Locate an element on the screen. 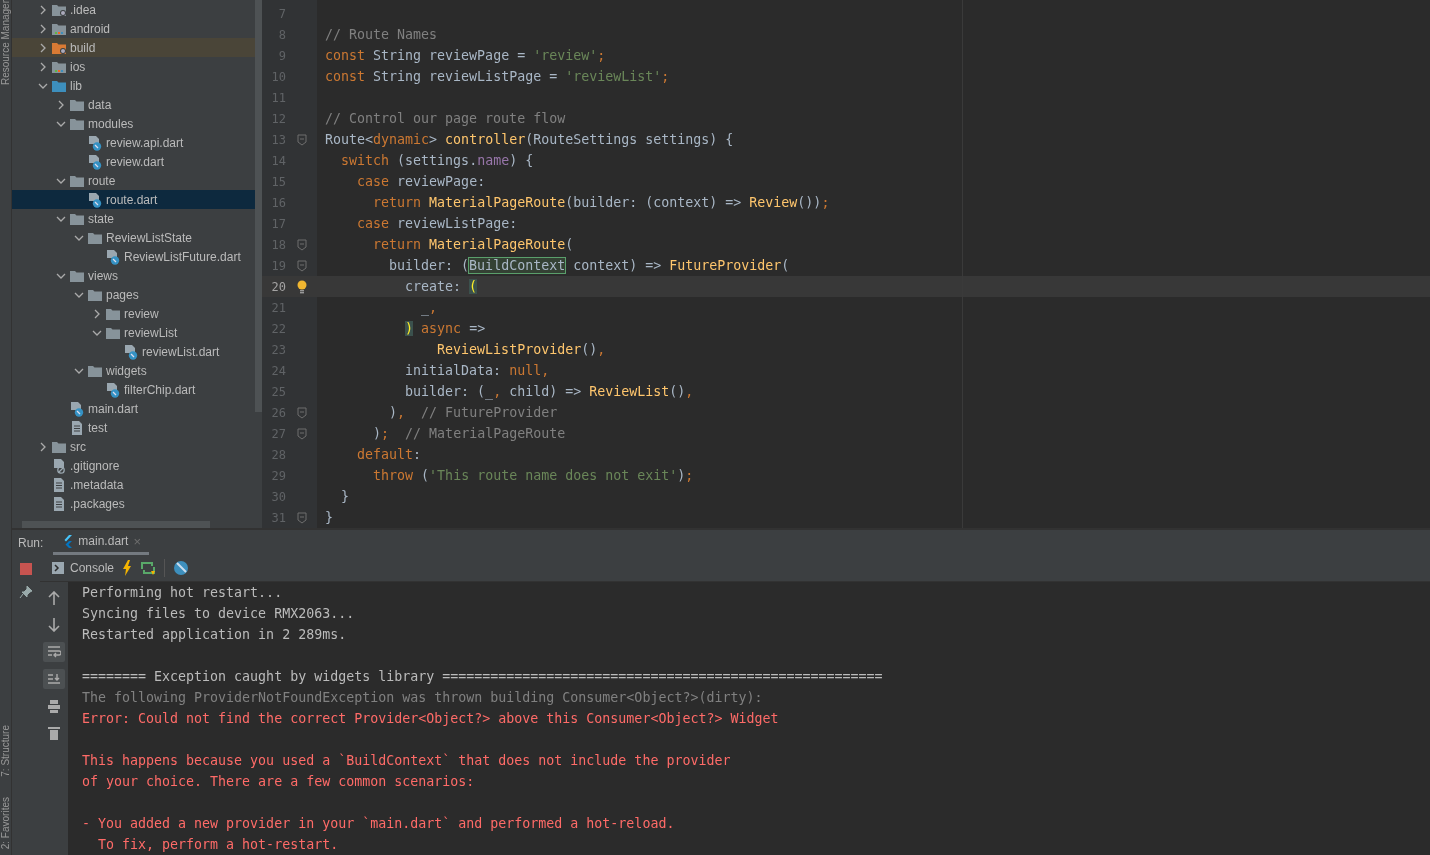  tree-item: review.api.dart is located at coordinates (133, 142).